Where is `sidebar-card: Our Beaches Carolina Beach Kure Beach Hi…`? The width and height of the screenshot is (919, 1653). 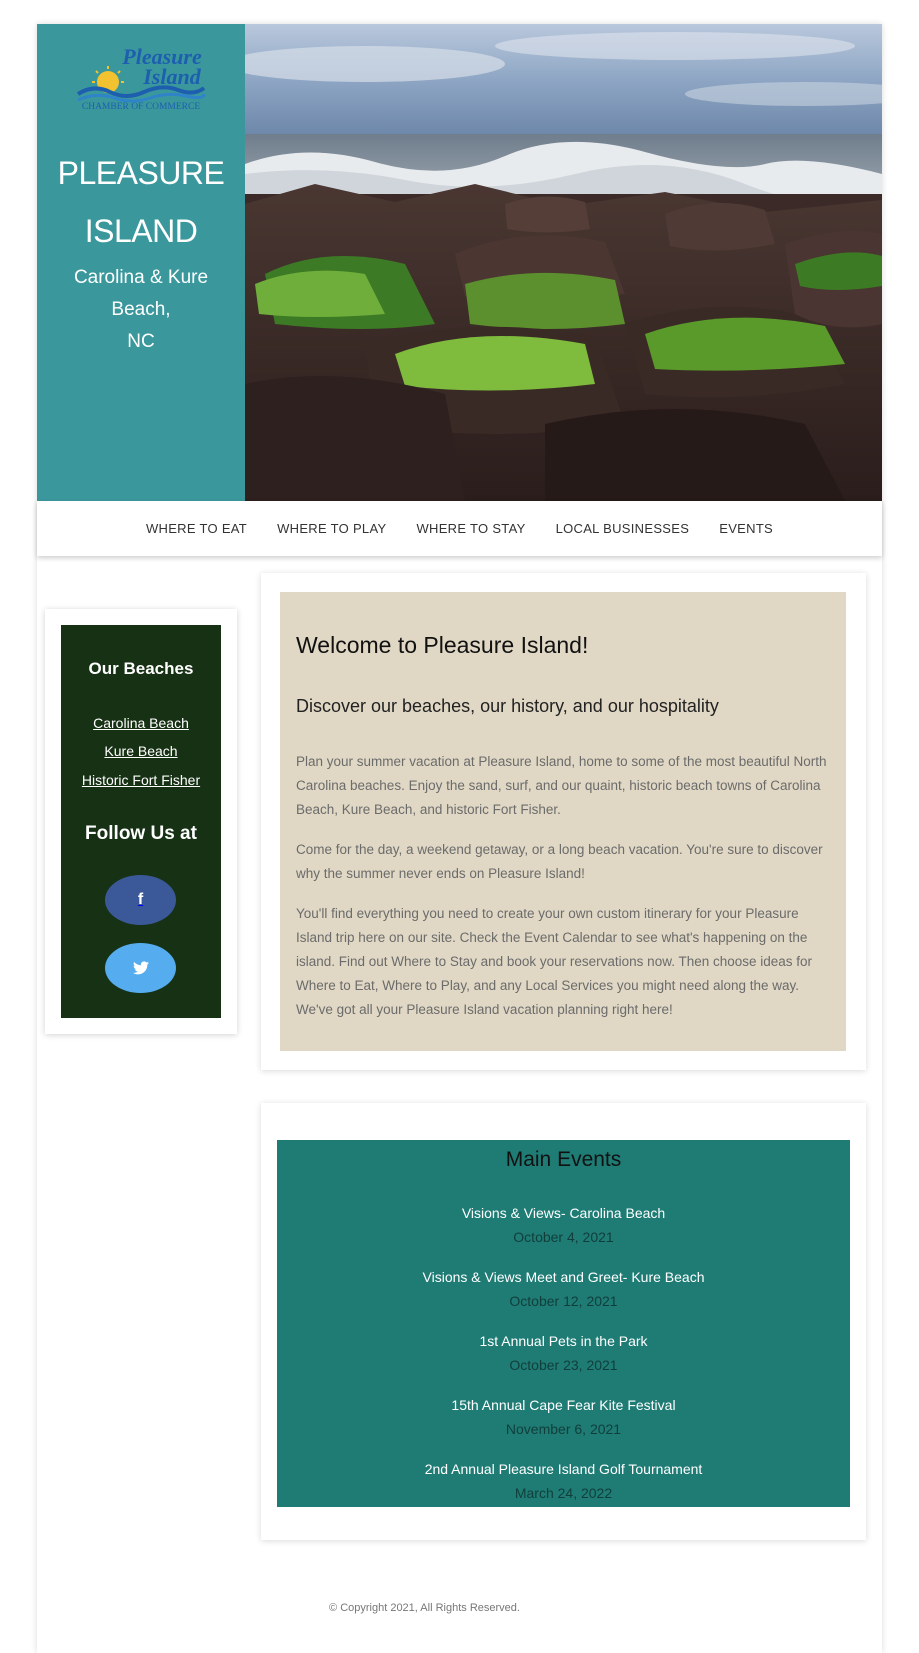 sidebar-card: Our Beaches Carolina Beach Kure Beach Hi… is located at coordinates (141, 821).